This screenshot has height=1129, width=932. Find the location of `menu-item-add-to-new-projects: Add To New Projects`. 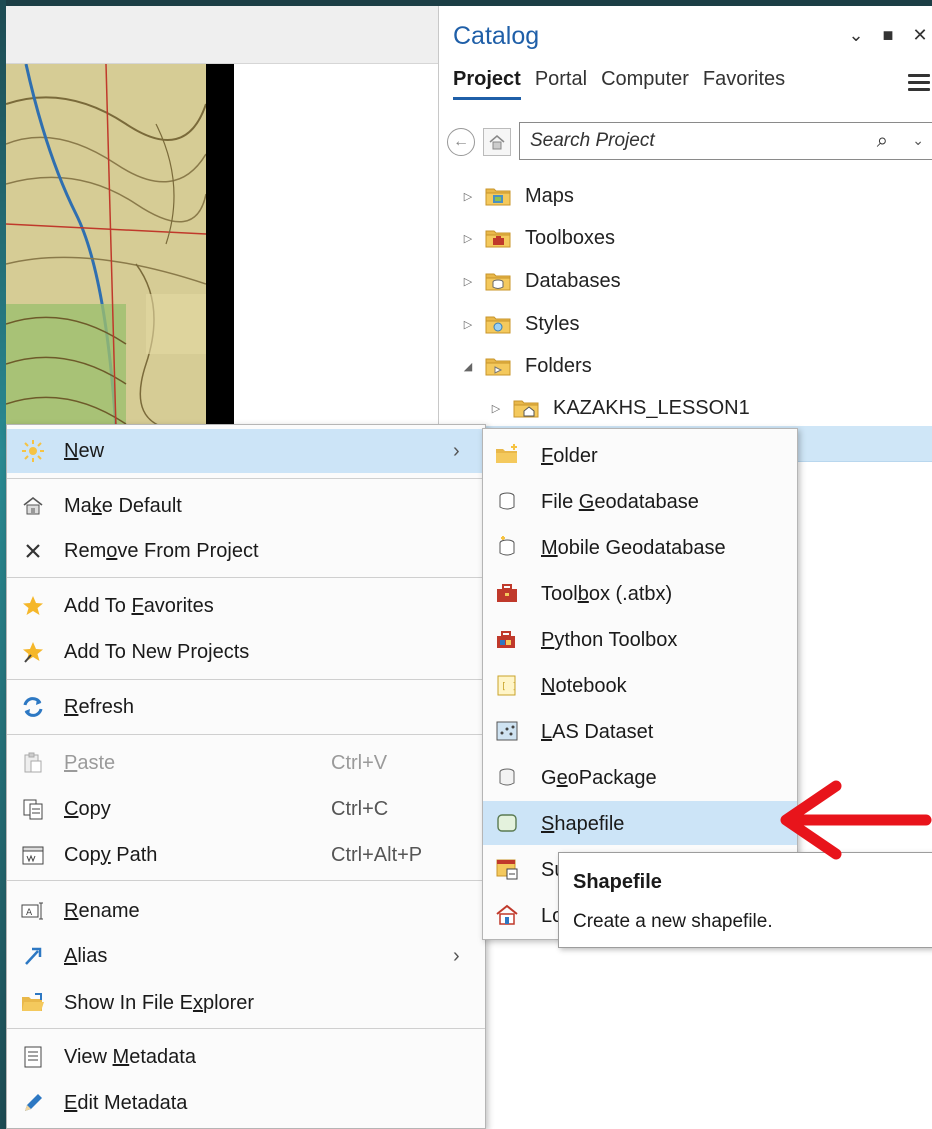

menu-item-add-to-new-projects: Add To New Projects is located at coordinates (246, 652).